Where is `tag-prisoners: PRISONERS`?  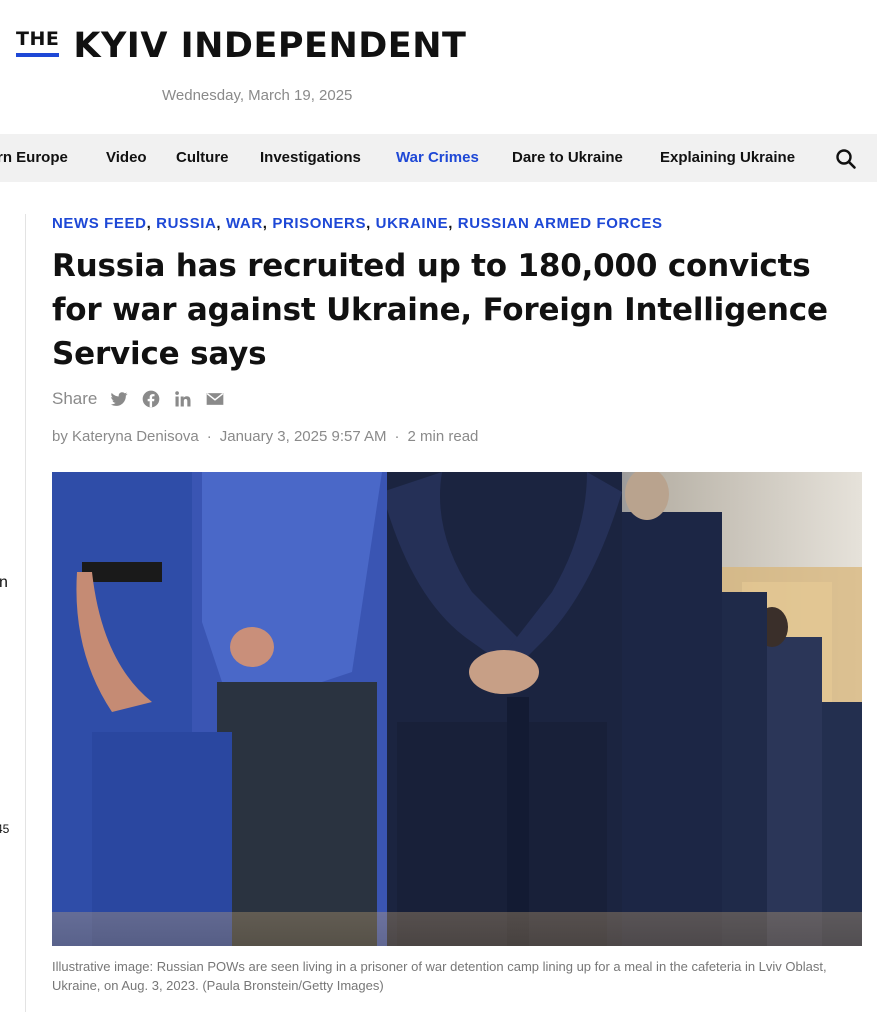
tag-prisoners: PRISONERS is located at coordinates (319, 223).